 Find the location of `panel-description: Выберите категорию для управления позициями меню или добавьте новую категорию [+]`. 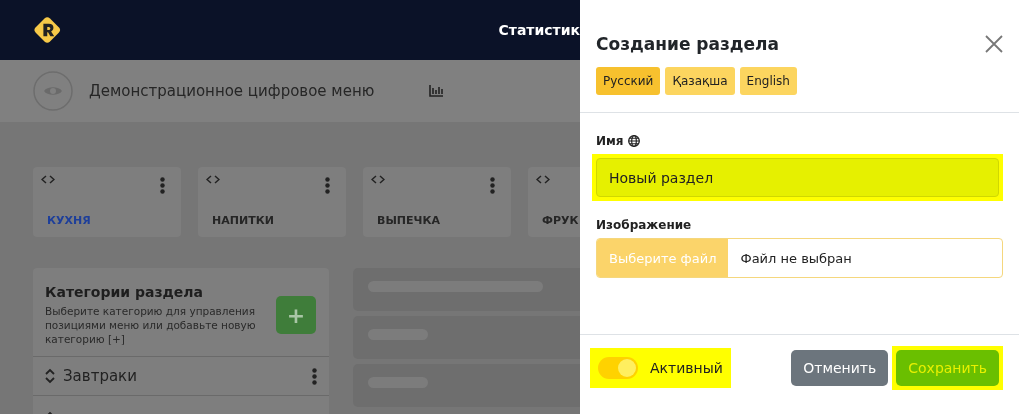

panel-description: Выберите категорию для управления позициями меню или добавьте новую категорию [+] is located at coordinates (151, 325).